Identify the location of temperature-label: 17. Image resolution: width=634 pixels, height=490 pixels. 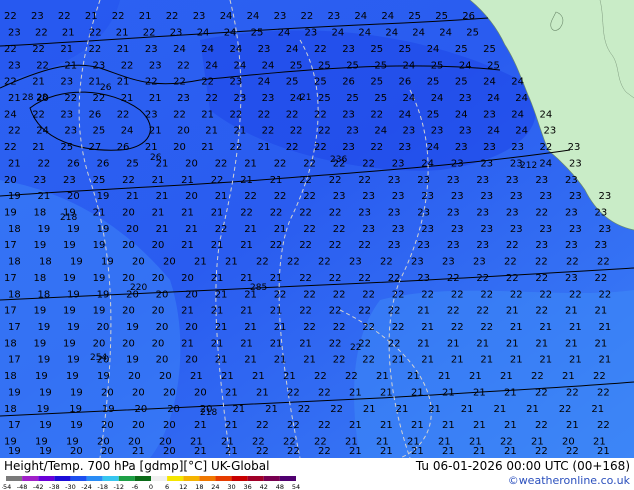
(14, 425).